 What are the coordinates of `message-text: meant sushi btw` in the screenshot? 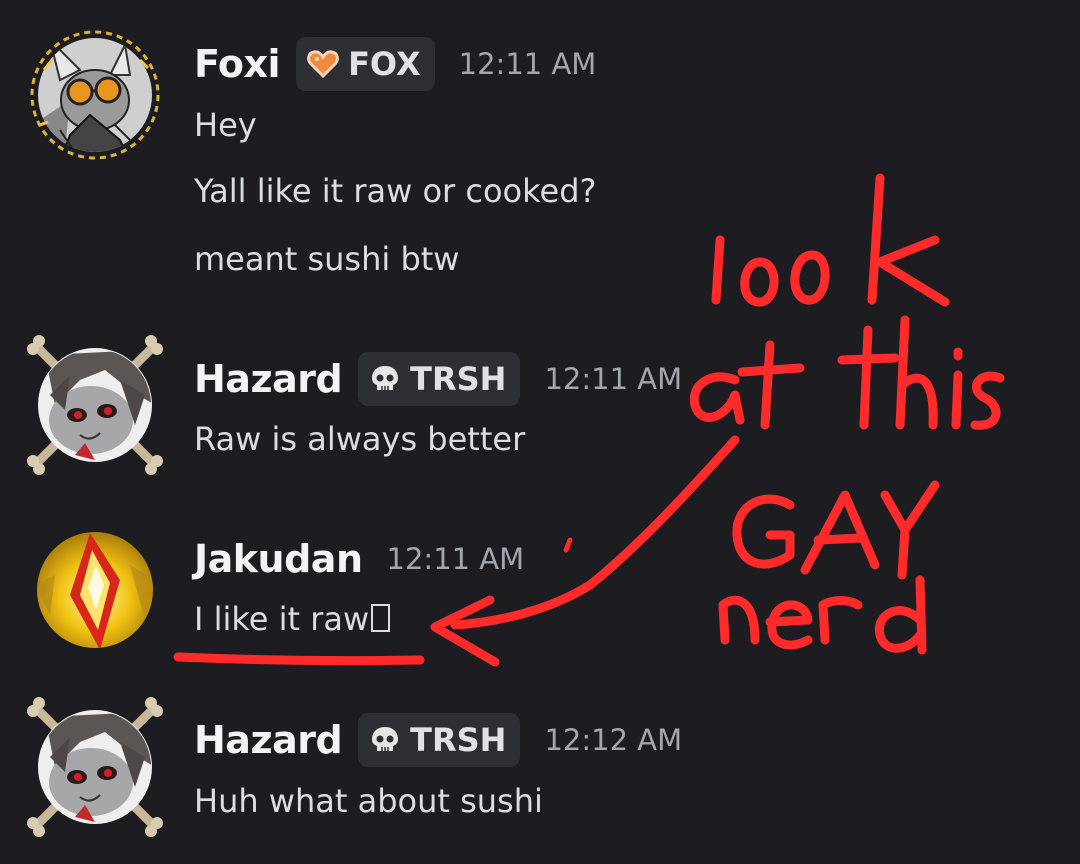 It's located at (327, 259).